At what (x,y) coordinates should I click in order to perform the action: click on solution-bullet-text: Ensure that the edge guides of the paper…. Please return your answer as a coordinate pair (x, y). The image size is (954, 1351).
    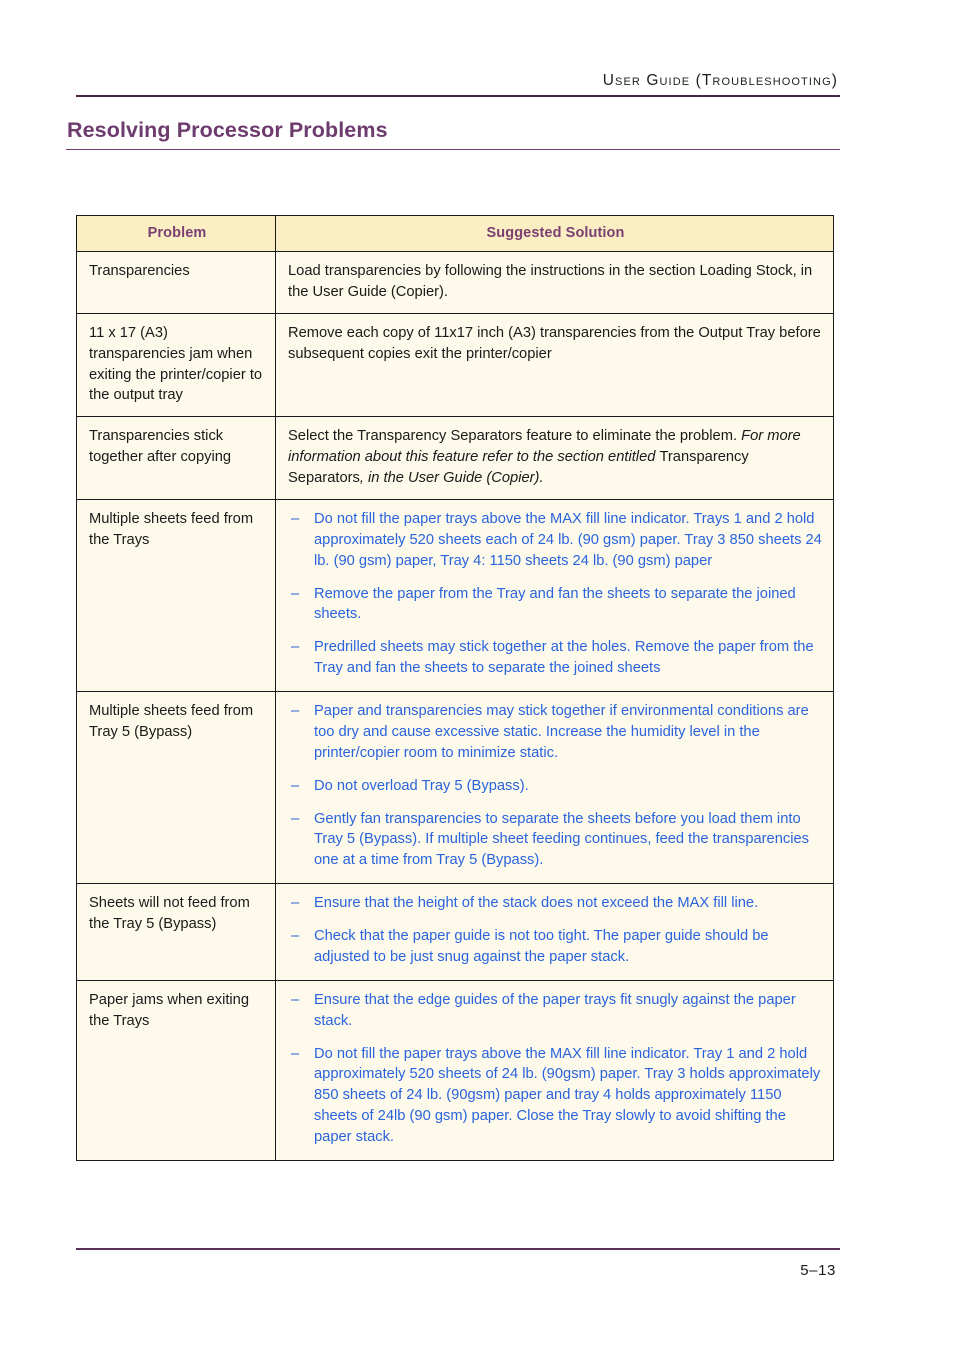
    Looking at the image, I should click on (555, 1010).